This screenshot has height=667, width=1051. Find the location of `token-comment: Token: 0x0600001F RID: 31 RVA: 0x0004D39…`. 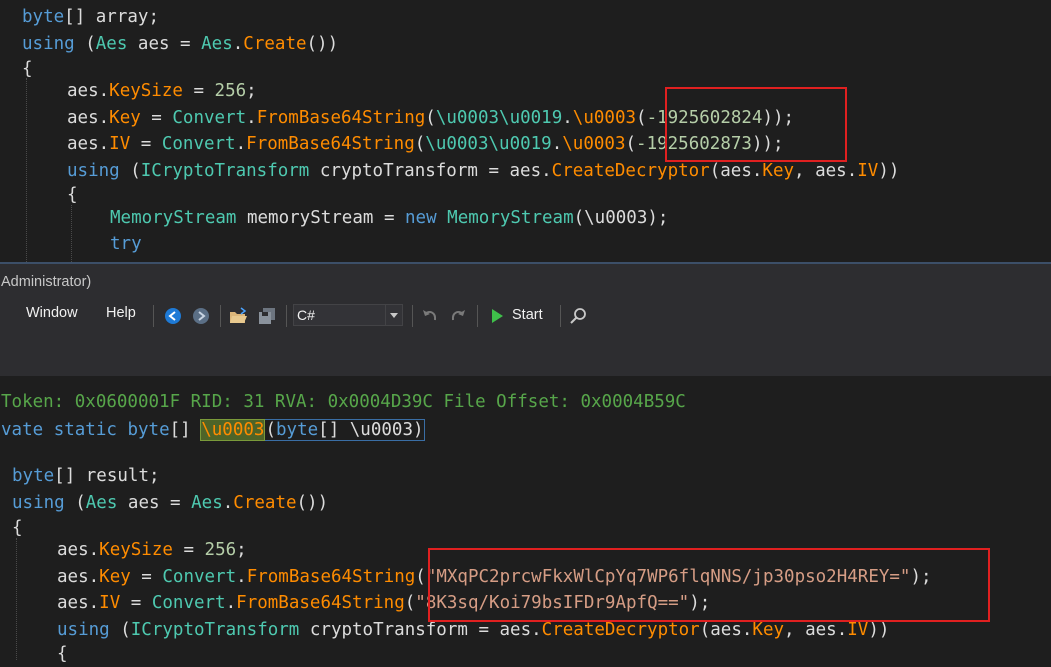

token-comment: Token: 0x0600001F RID: 31 RVA: 0x0004D39… is located at coordinates (343, 402).